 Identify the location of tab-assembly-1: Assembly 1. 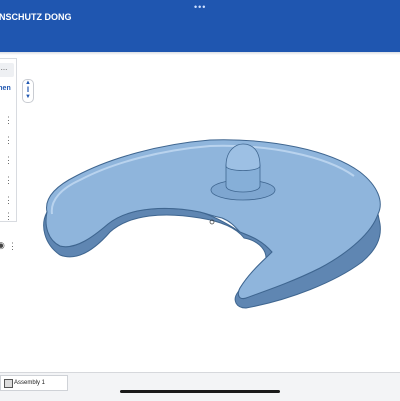
(34, 383).